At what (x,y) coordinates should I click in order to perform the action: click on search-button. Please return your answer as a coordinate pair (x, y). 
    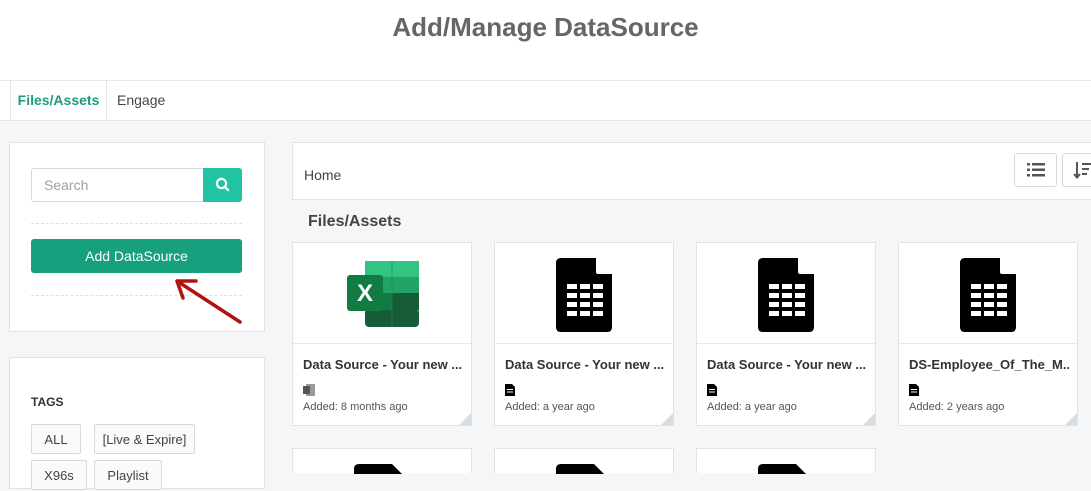
    Looking at the image, I should click on (222, 185).